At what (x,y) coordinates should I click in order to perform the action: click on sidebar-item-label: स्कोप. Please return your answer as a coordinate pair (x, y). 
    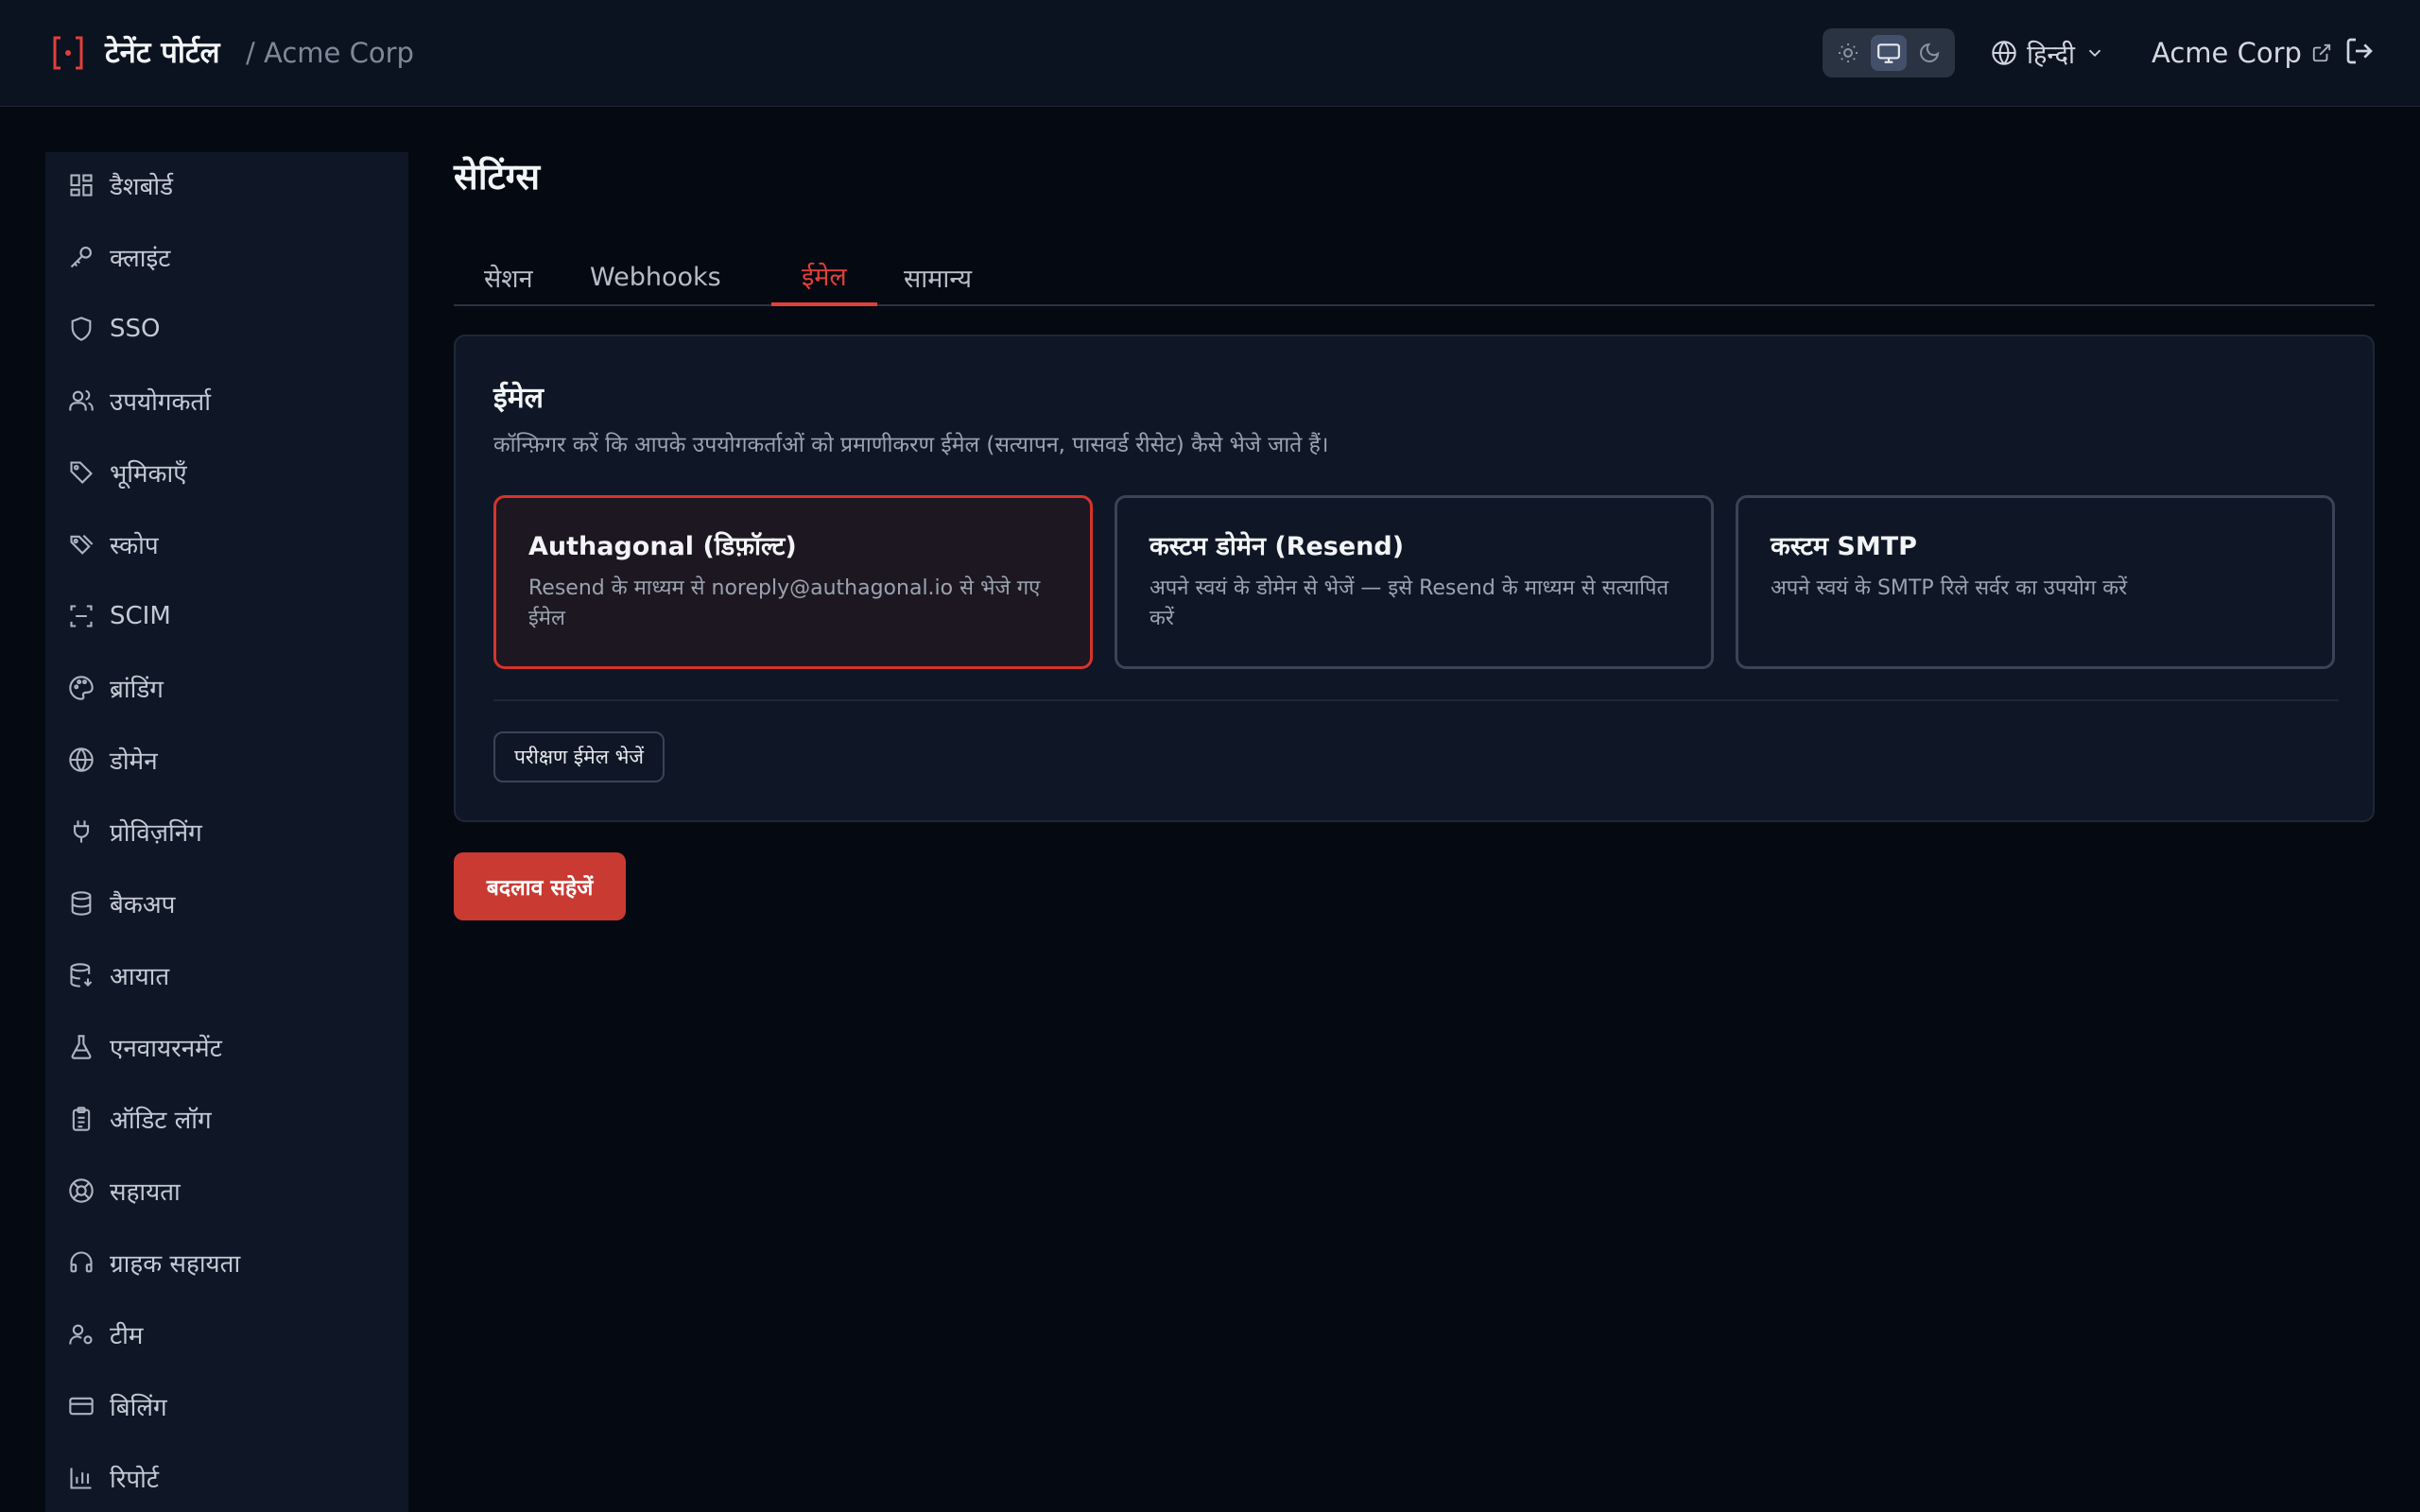
    Looking at the image, I should click on (134, 546).